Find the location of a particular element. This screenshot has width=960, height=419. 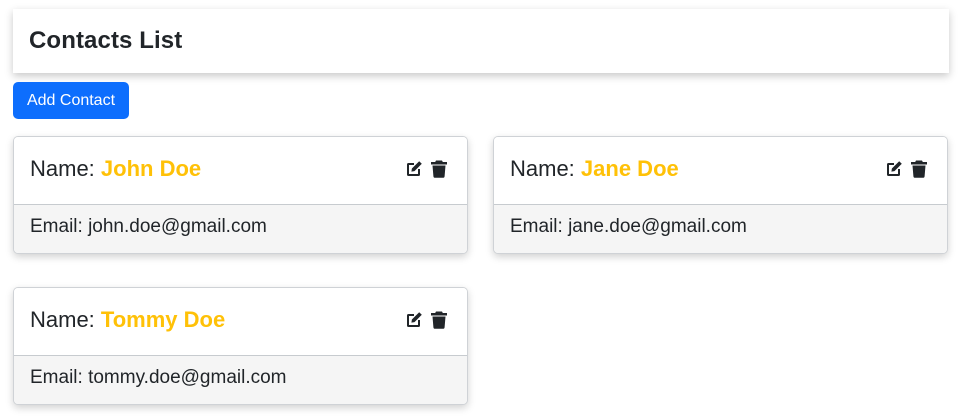

contact-card-header: Name: John Doe is located at coordinates (240, 171).